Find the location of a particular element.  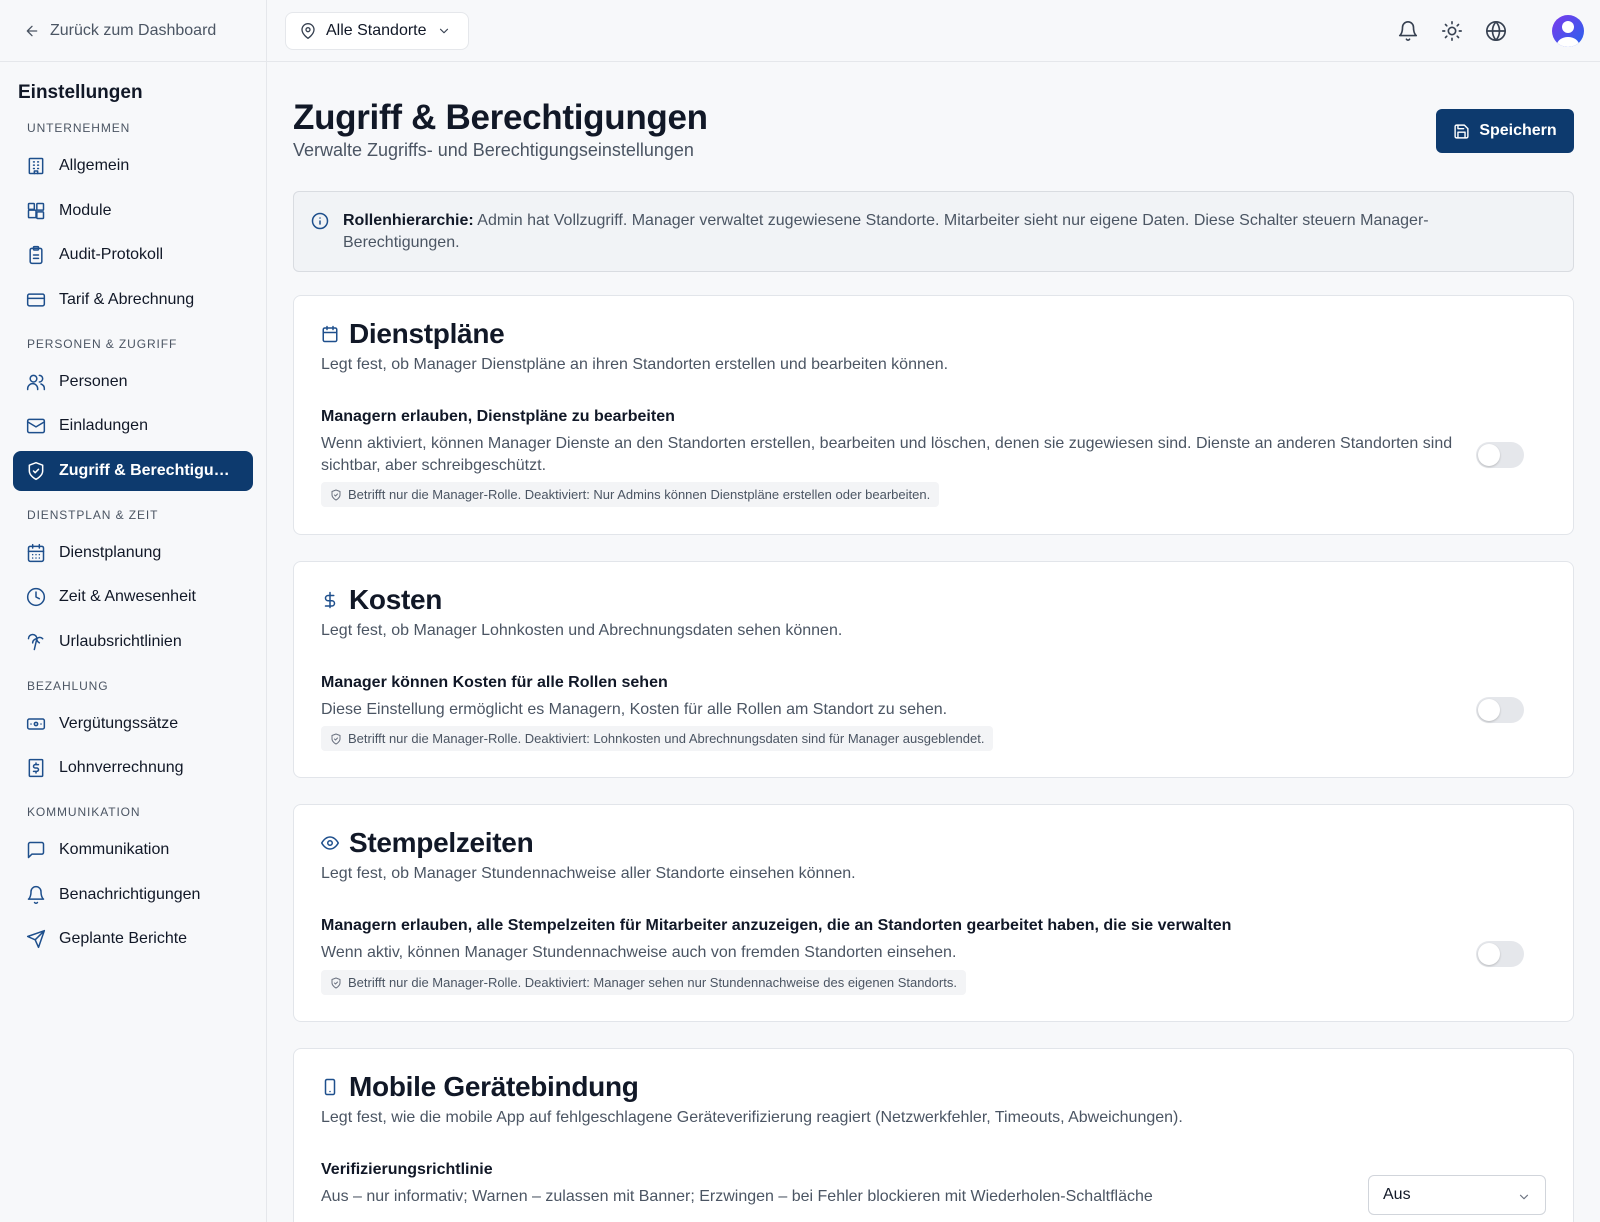

sidebar-item-label: Tarif & Abrechnung is located at coordinates (127, 299).